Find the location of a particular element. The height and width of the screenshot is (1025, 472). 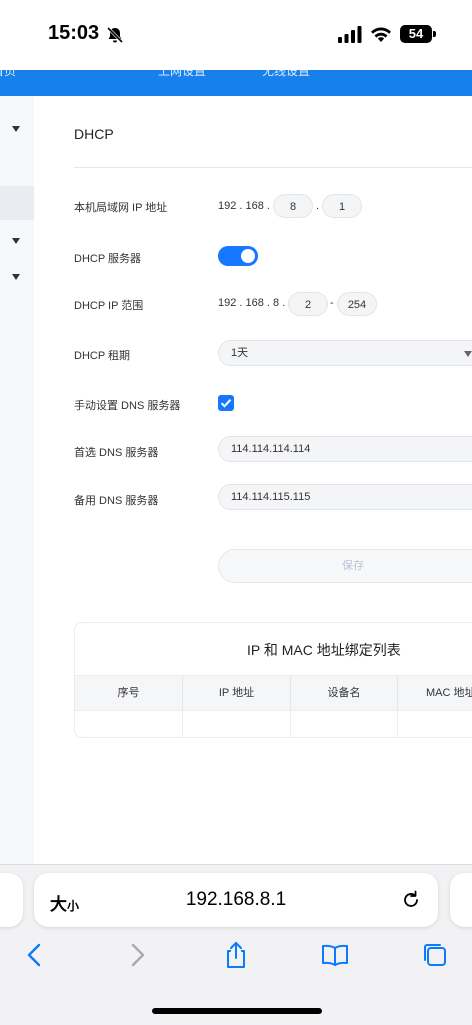

checkmark-icon is located at coordinates (226, 403).